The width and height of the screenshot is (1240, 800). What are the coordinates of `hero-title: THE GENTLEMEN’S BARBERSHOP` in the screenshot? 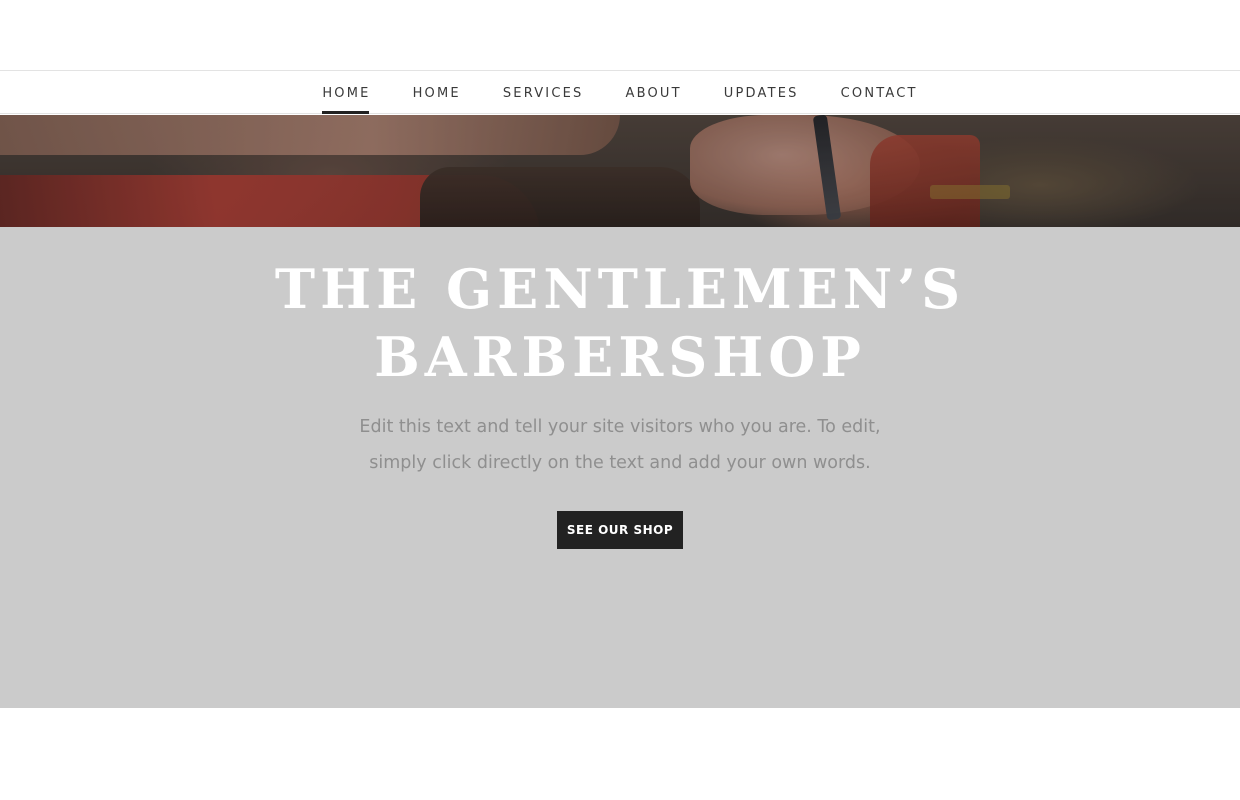 It's located at (620, 323).